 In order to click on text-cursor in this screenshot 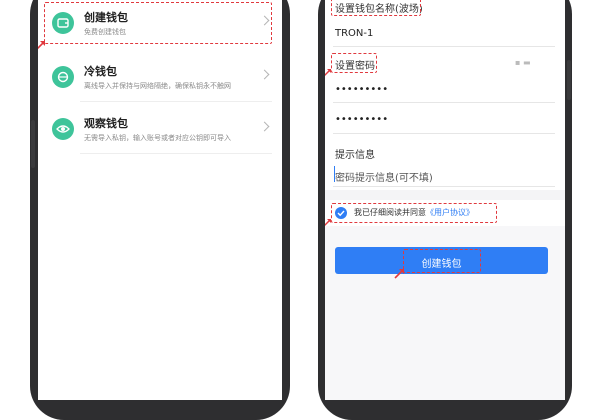, I will do `click(334, 174)`.